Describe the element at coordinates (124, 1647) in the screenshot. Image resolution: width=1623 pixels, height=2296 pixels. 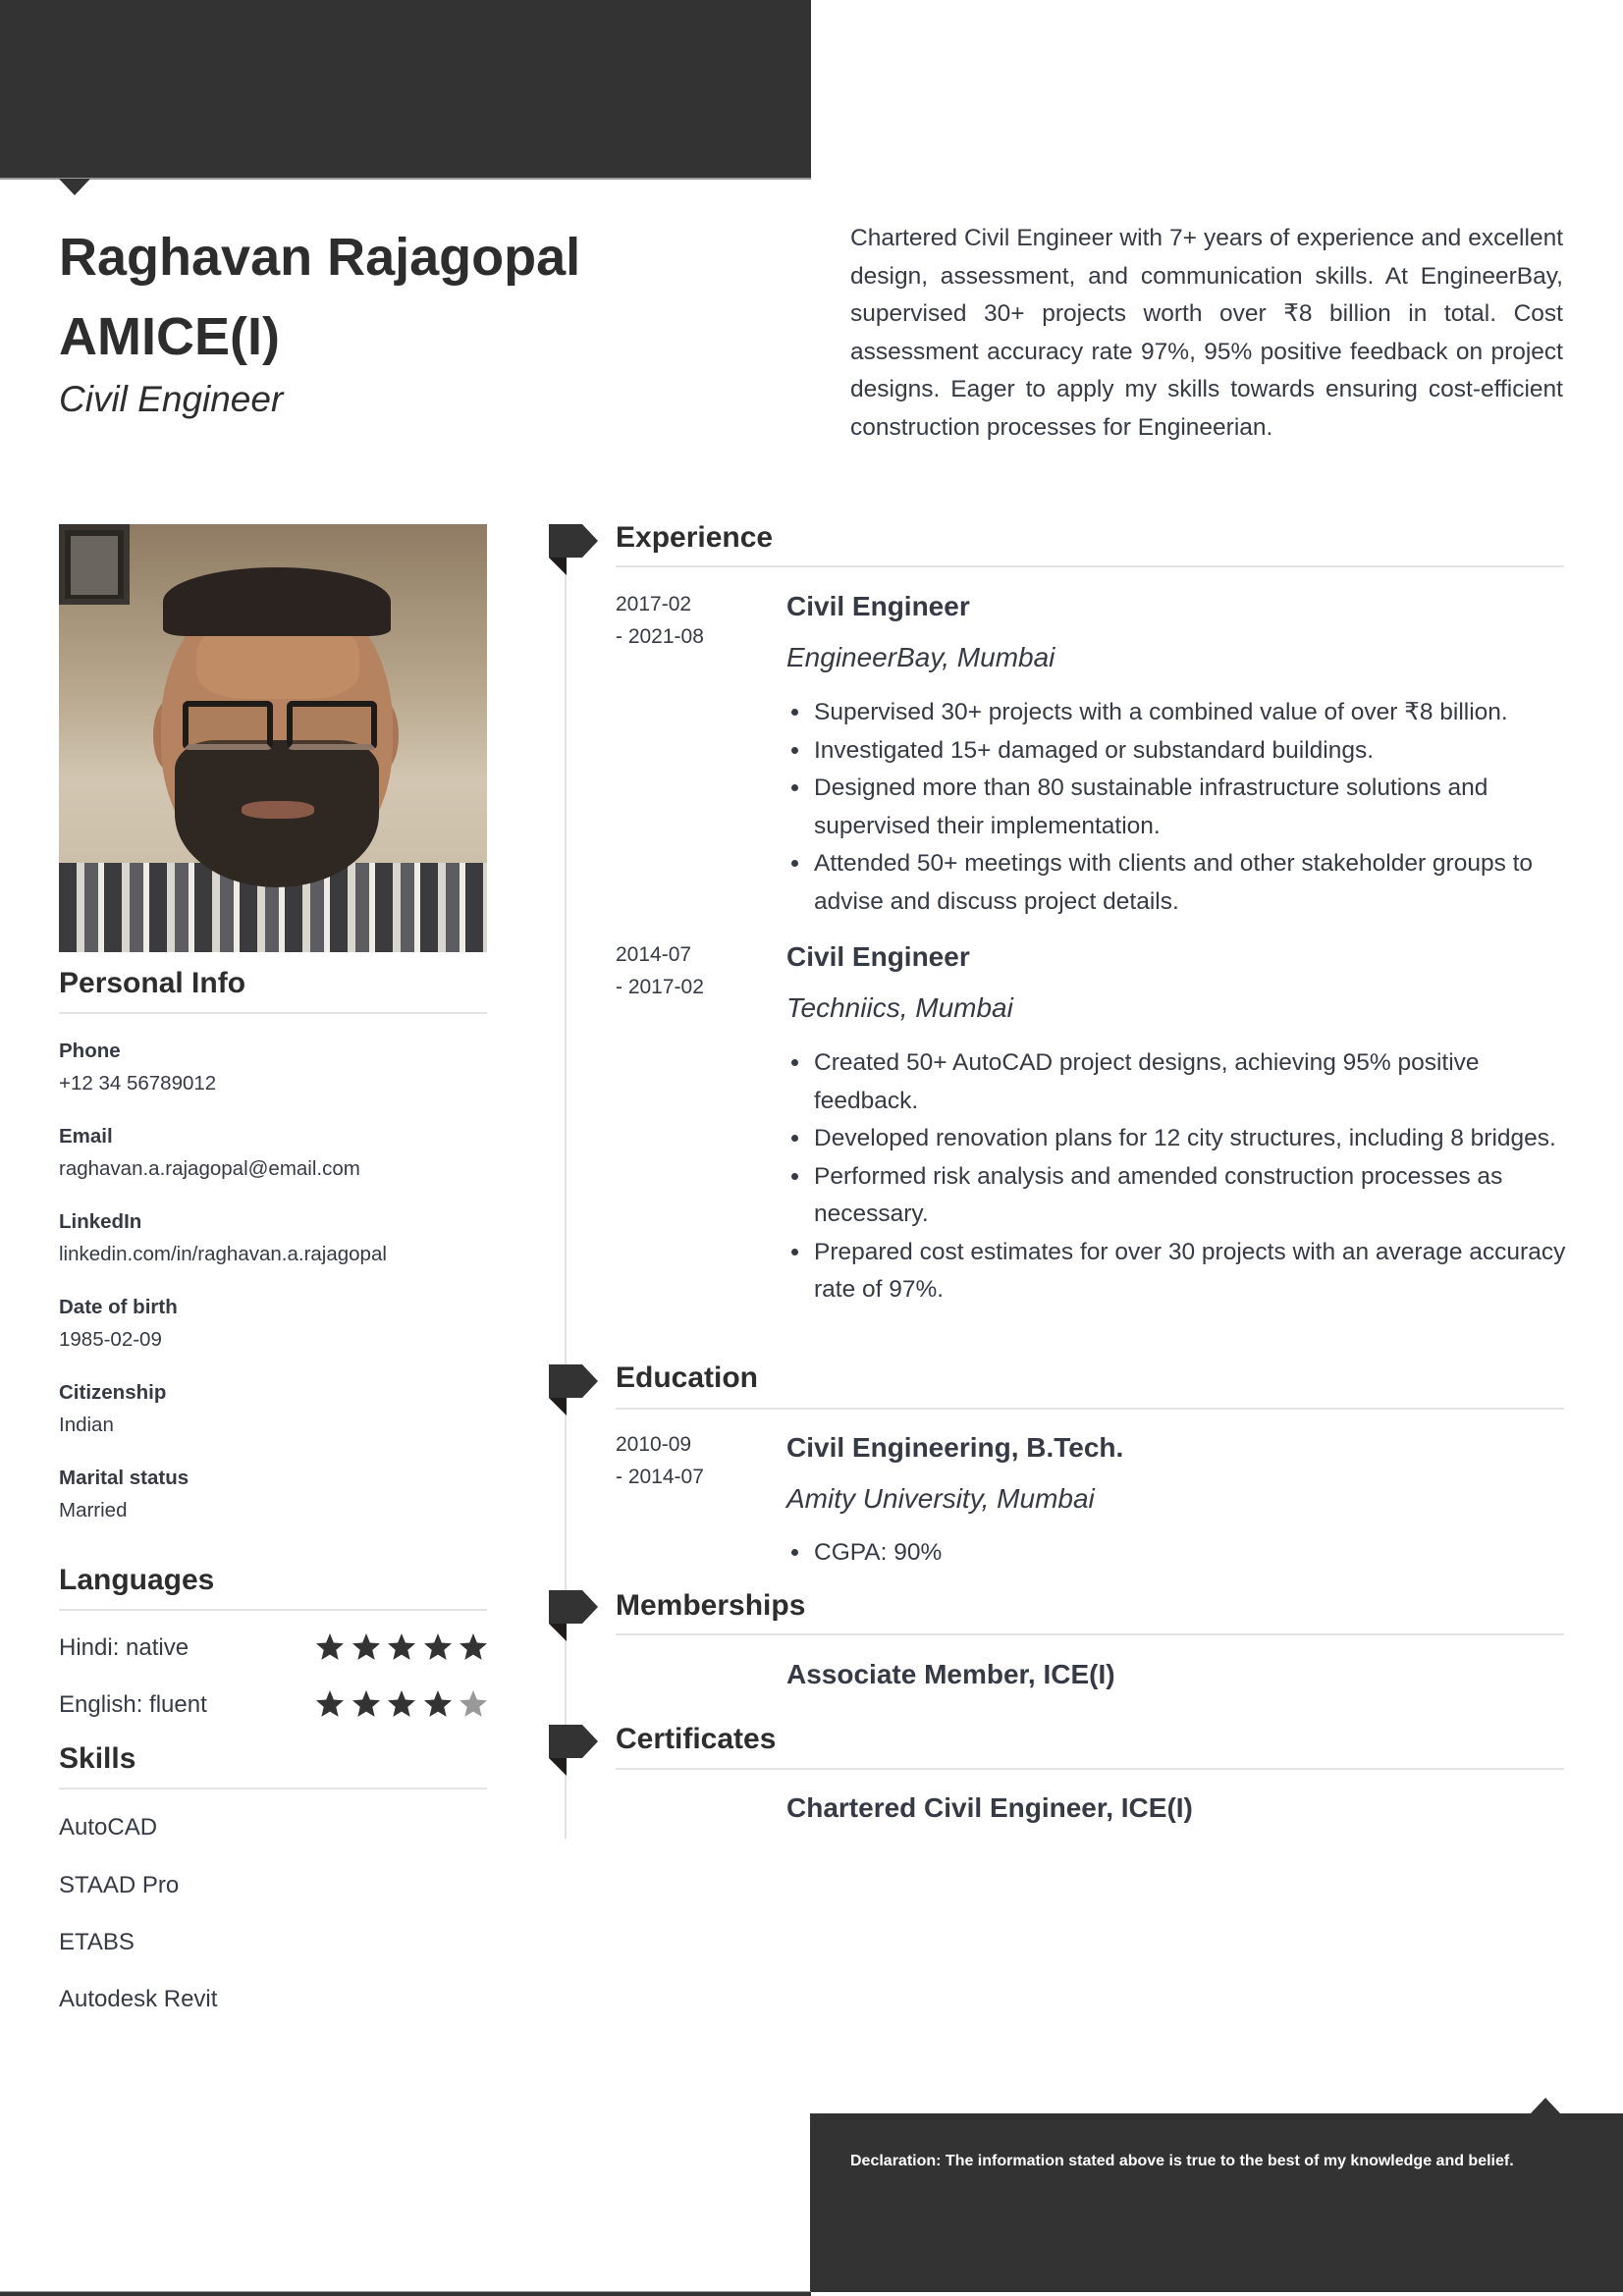
I see `language-hindi: Hindi: native` at that location.